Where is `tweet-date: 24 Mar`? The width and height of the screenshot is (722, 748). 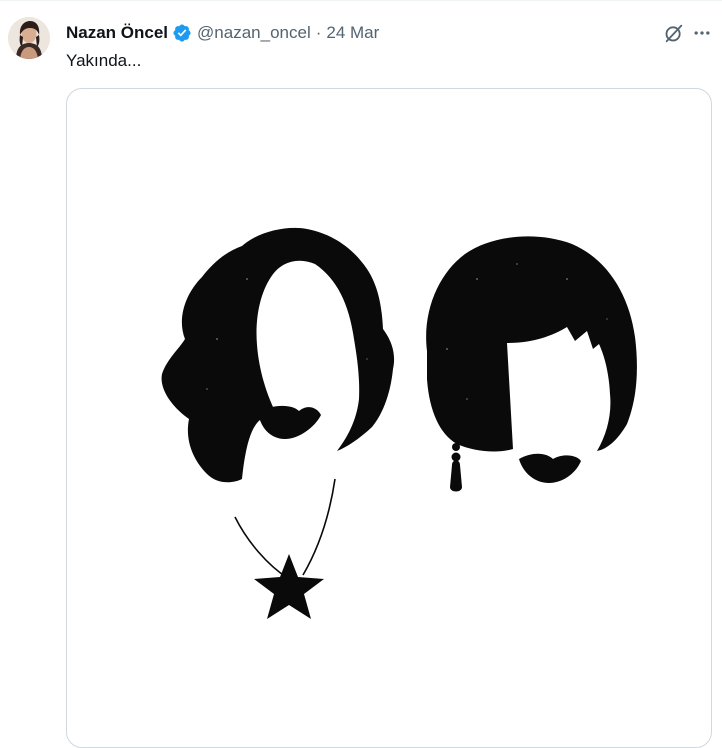 tweet-date: 24 Mar is located at coordinates (352, 33).